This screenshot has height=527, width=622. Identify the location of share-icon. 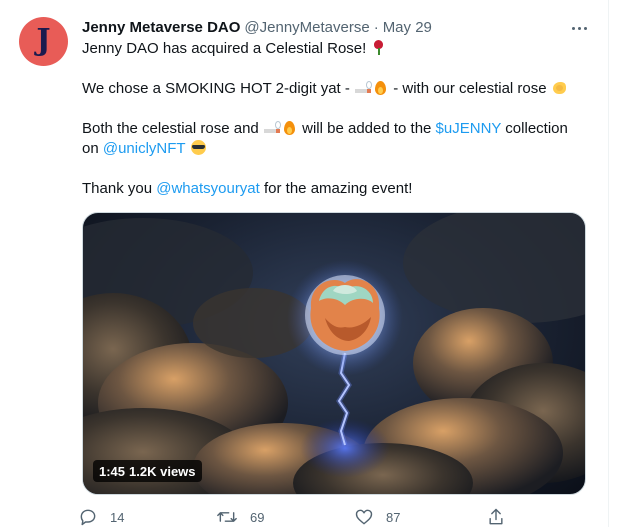
(496, 516).